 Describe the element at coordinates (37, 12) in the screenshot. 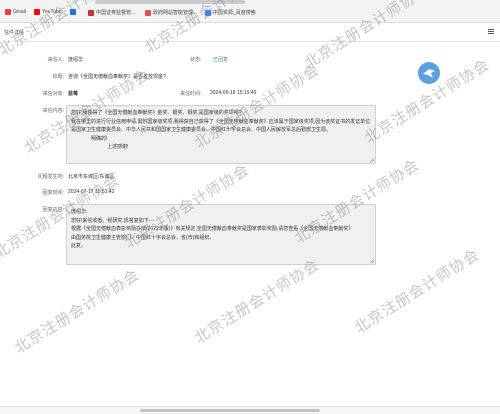

I see `youtube-icon` at that location.